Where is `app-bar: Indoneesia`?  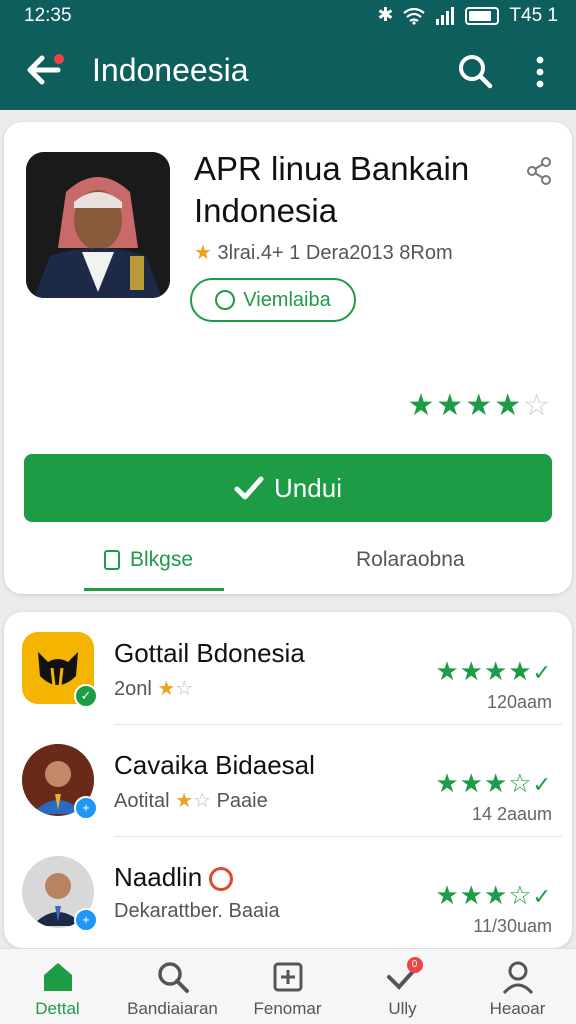
app-bar: Indoneesia is located at coordinates (288, 72).